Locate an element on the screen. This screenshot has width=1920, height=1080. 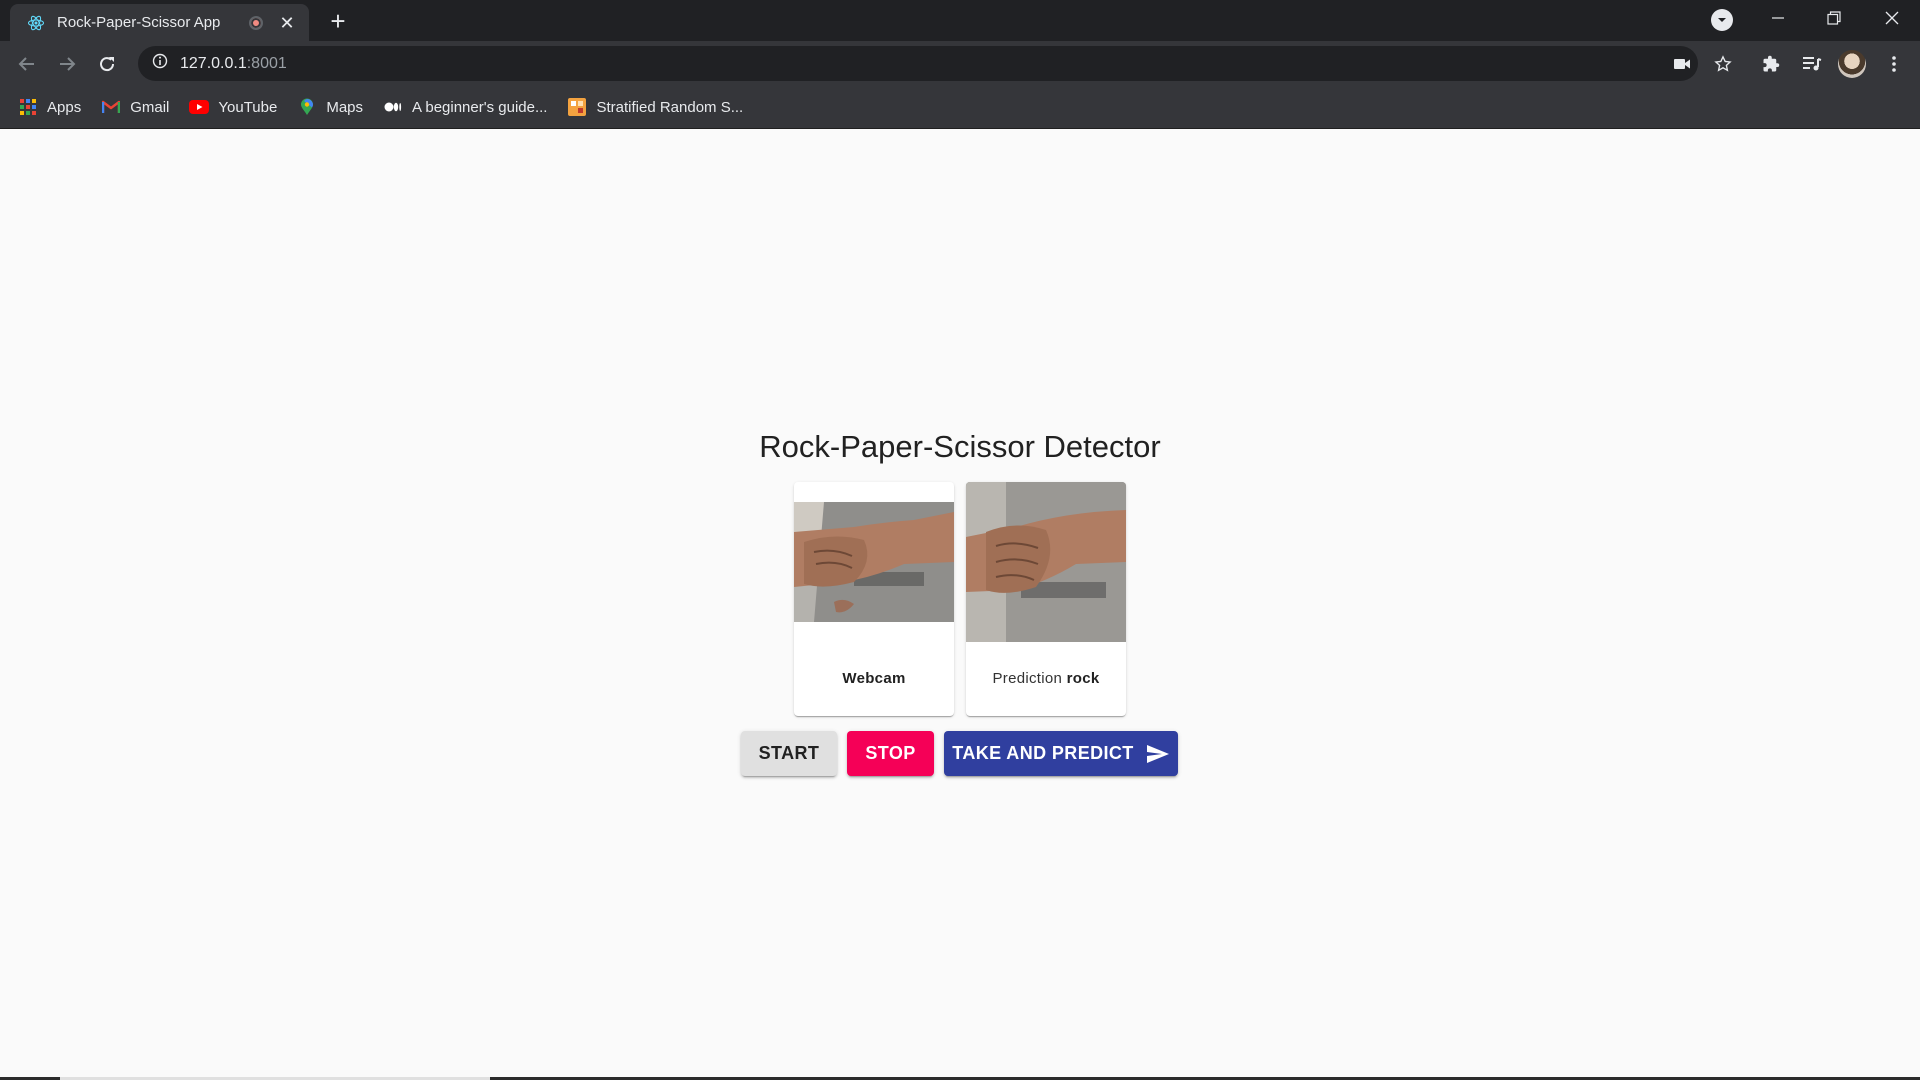
webcam-label: Webcam is located at coordinates (874, 678).